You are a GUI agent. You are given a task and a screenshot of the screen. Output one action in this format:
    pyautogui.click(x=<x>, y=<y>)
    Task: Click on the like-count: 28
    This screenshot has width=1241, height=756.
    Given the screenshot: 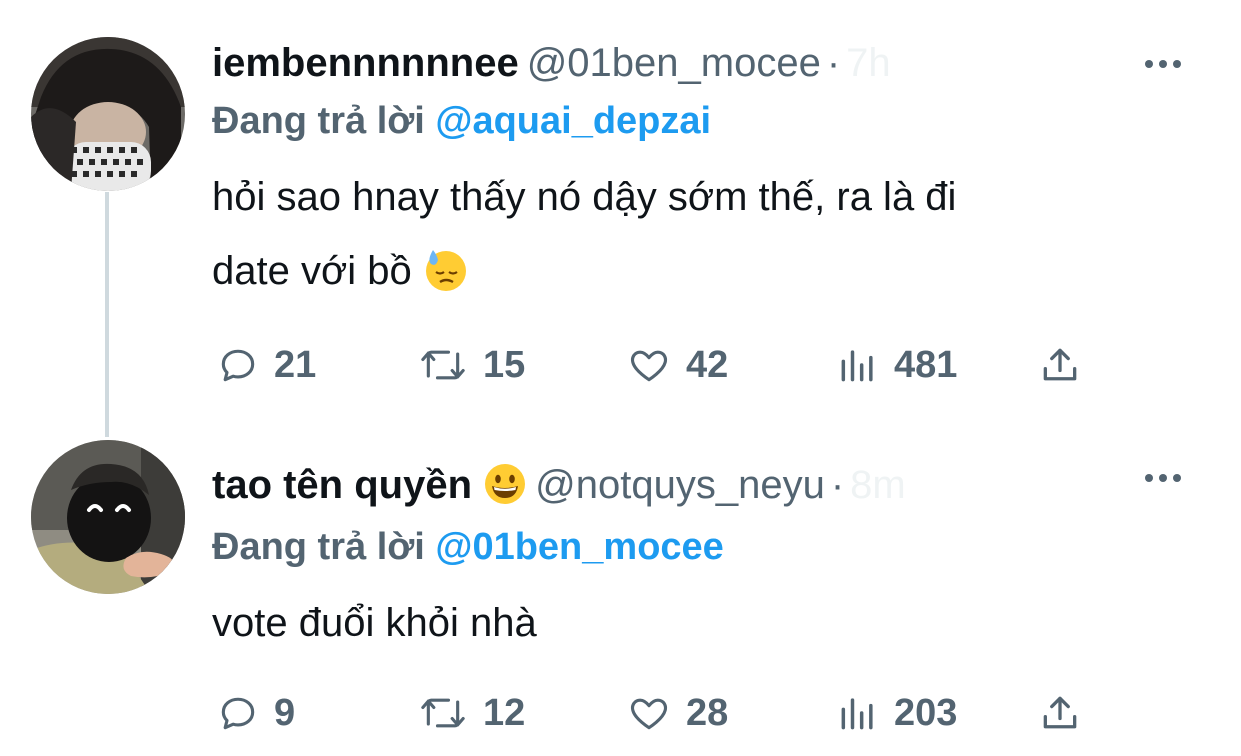 What is the action you would take?
    pyautogui.click(x=707, y=712)
    